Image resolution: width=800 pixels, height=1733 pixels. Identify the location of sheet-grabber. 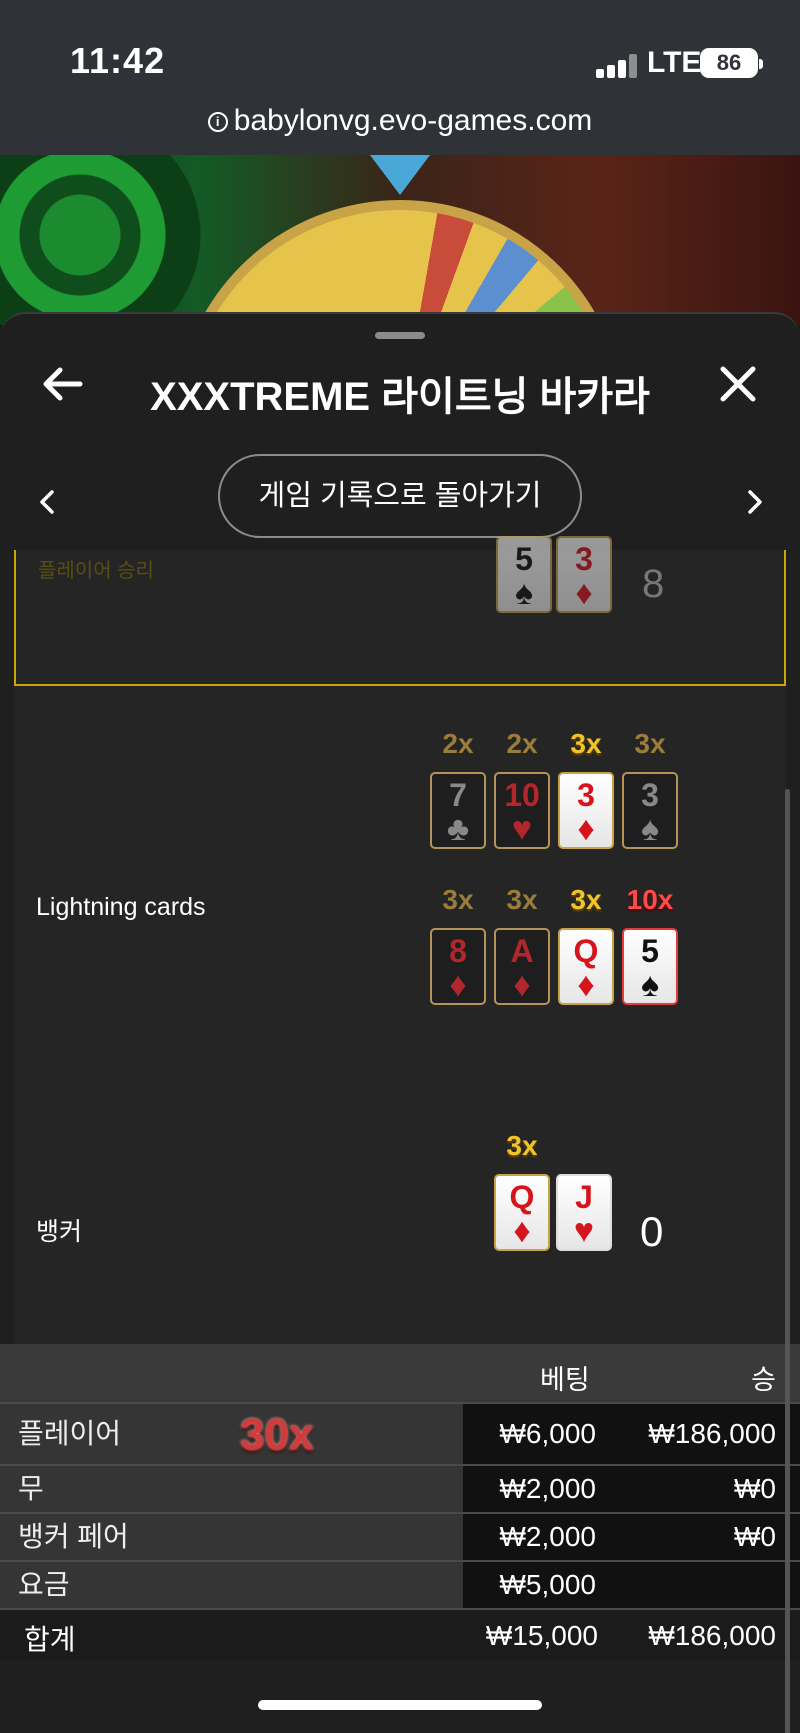
(400, 335).